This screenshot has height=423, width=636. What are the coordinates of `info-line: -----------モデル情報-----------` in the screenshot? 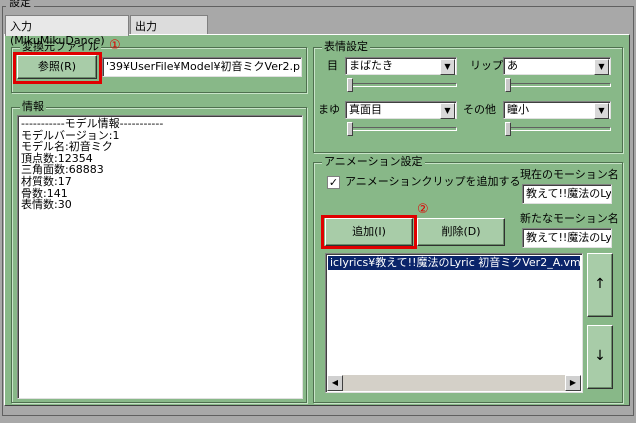 It's located at (92, 123).